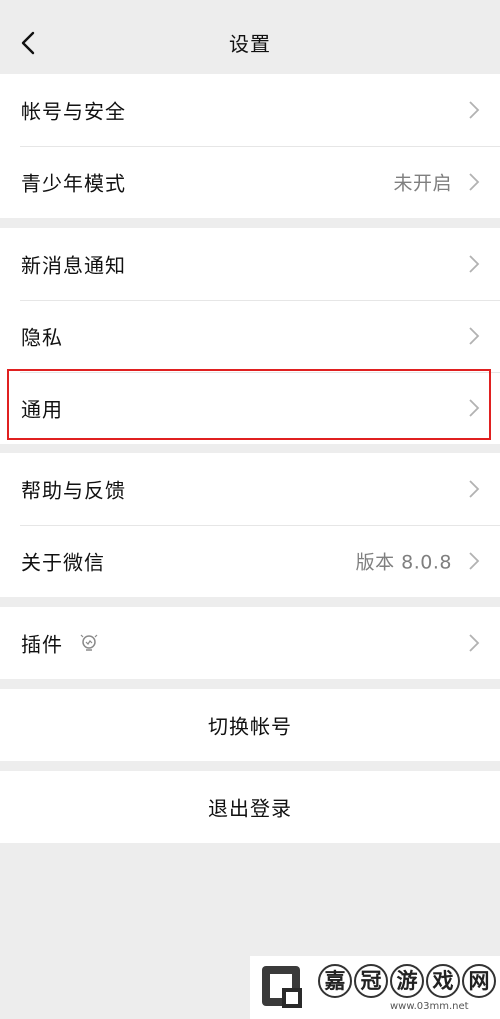 The height and width of the screenshot is (1019, 500). Describe the element at coordinates (249, 404) in the screenshot. I see `highlight-box` at that location.